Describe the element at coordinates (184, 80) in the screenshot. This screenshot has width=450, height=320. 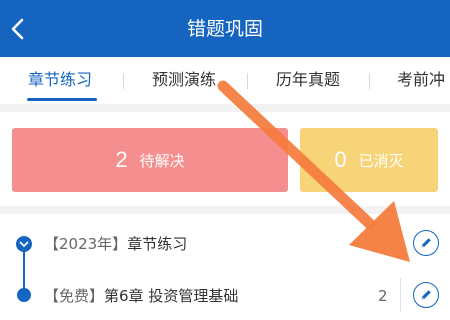
I see `tab-prediction-drill: 预测演练` at that location.